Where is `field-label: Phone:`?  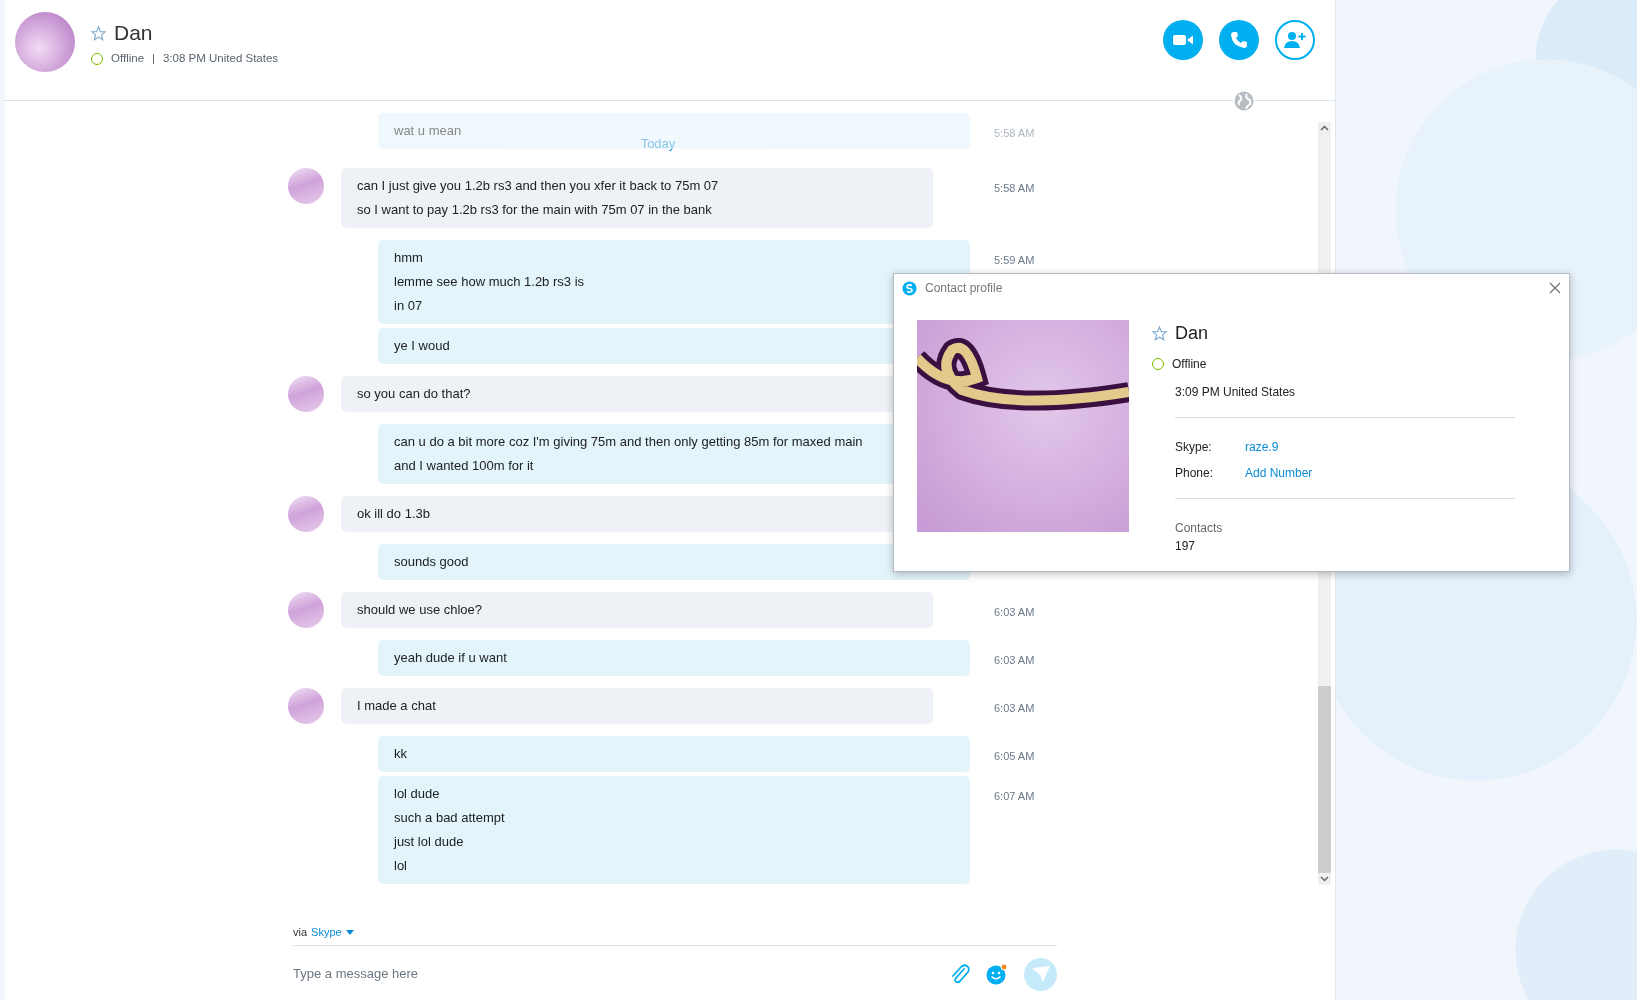 field-label: Phone: is located at coordinates (1195, 473).